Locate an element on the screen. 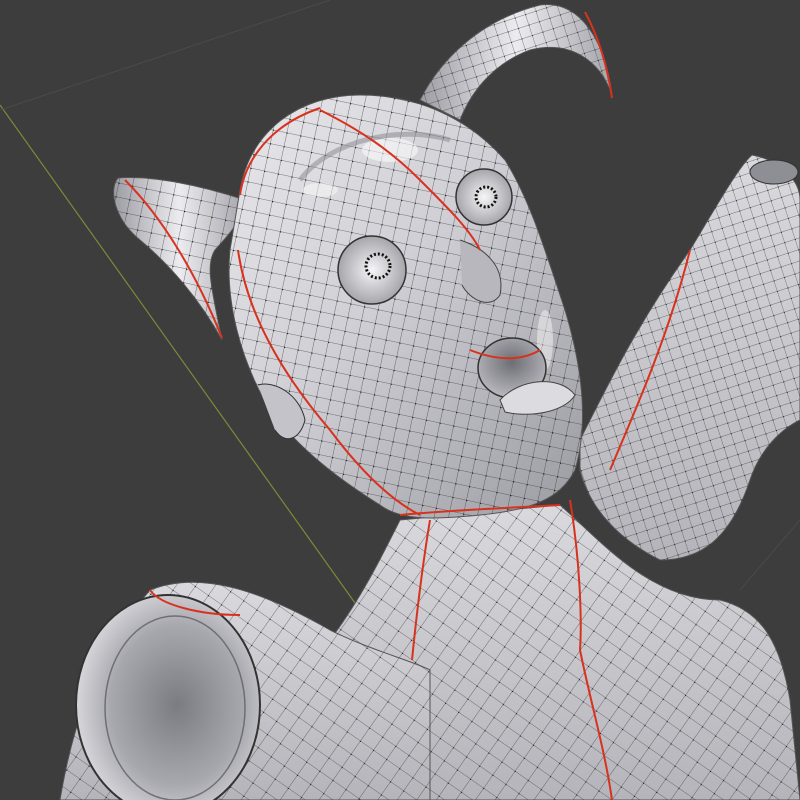 This screenshot has height=800, width=800. sleeve-opening-left is located at coordinates (168, 697).